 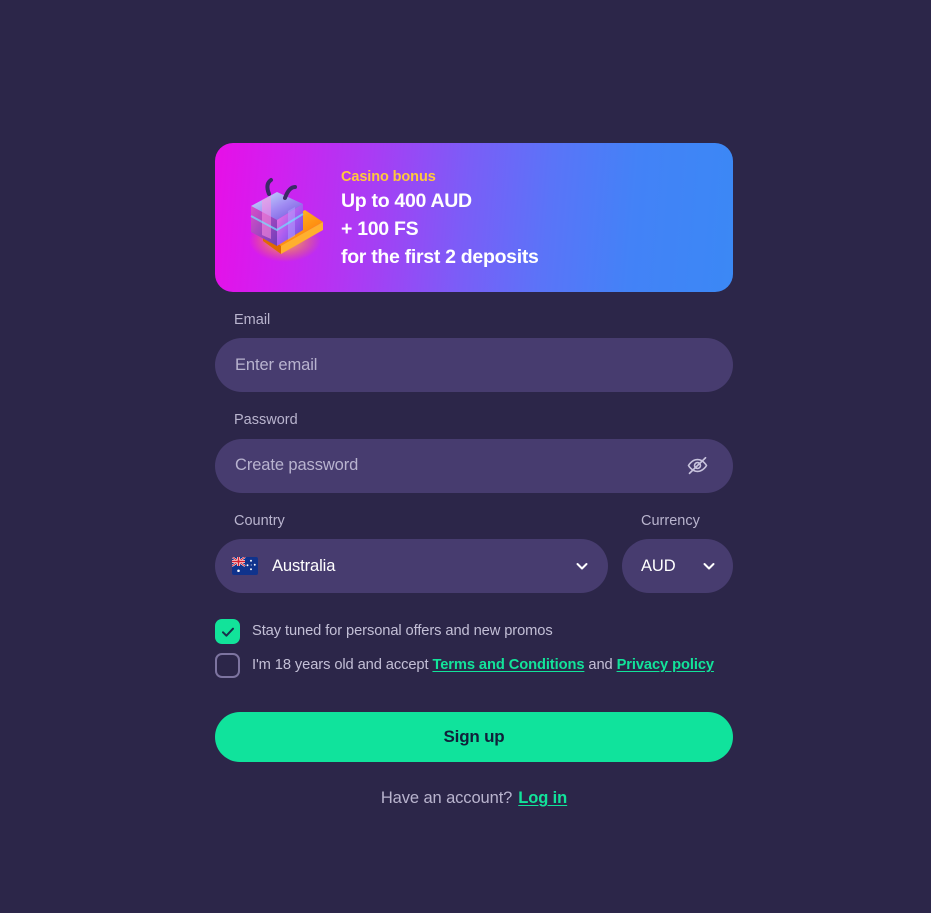 I want to click on have-account-text: Have an account?, so click(x=446, y=798).